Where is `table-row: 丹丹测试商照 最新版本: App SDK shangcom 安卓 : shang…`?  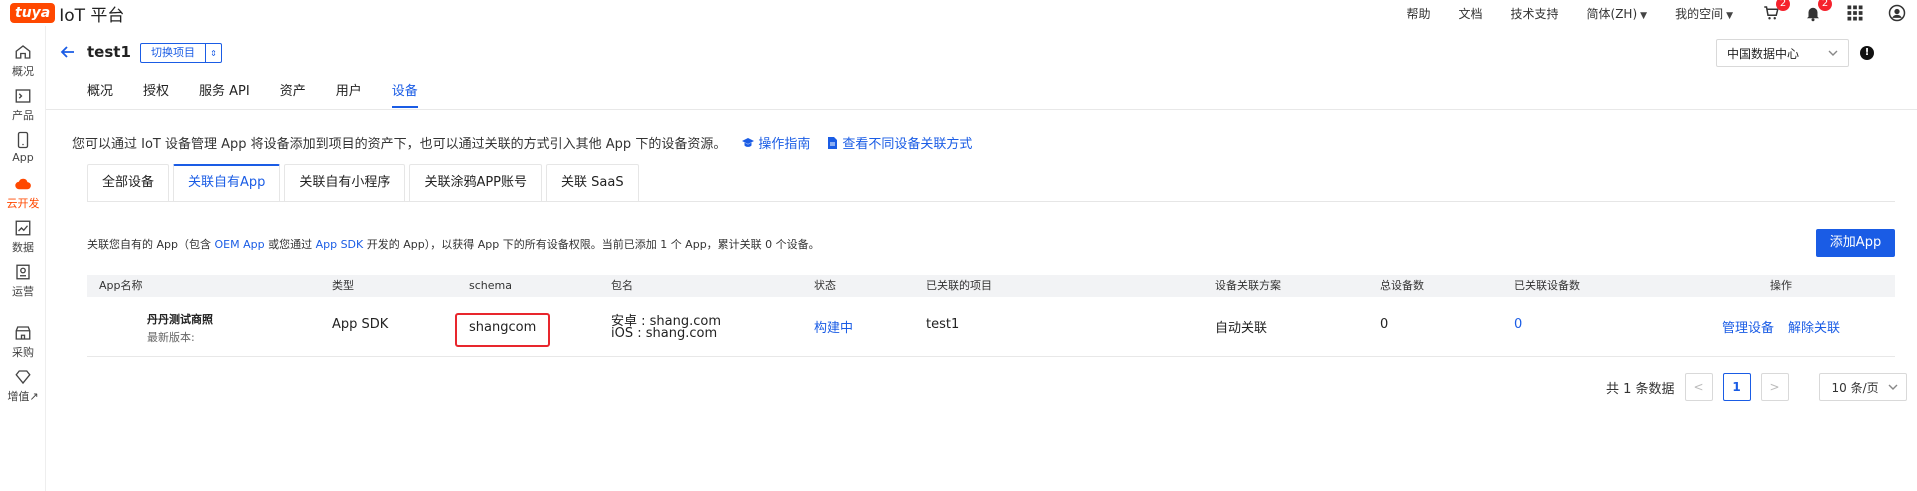
table-row: 丹丹测试商照 最新版本: App SDK shangcom 安卓 : shang… is located at coordinates (991, 327).